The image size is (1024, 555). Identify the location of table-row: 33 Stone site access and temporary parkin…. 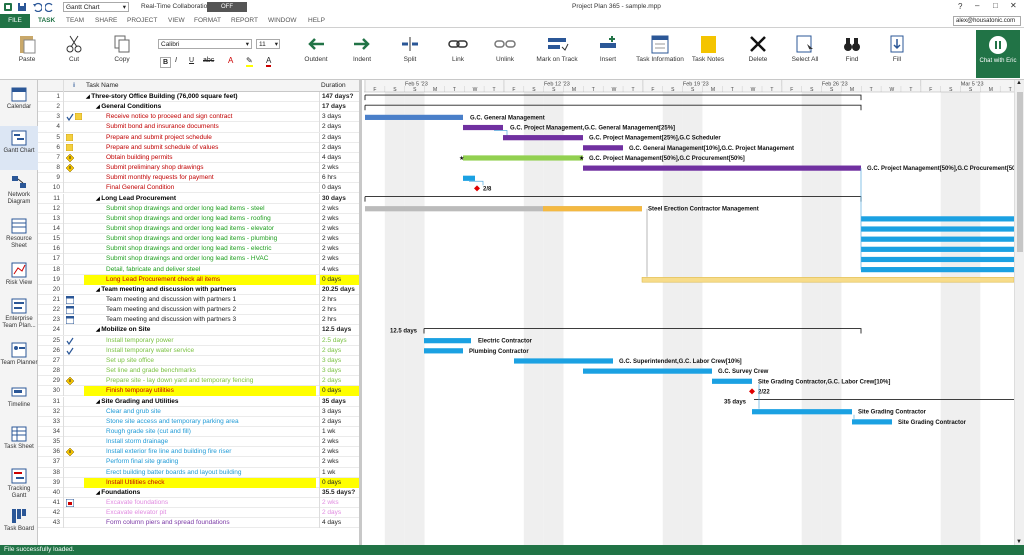
(198, 421).